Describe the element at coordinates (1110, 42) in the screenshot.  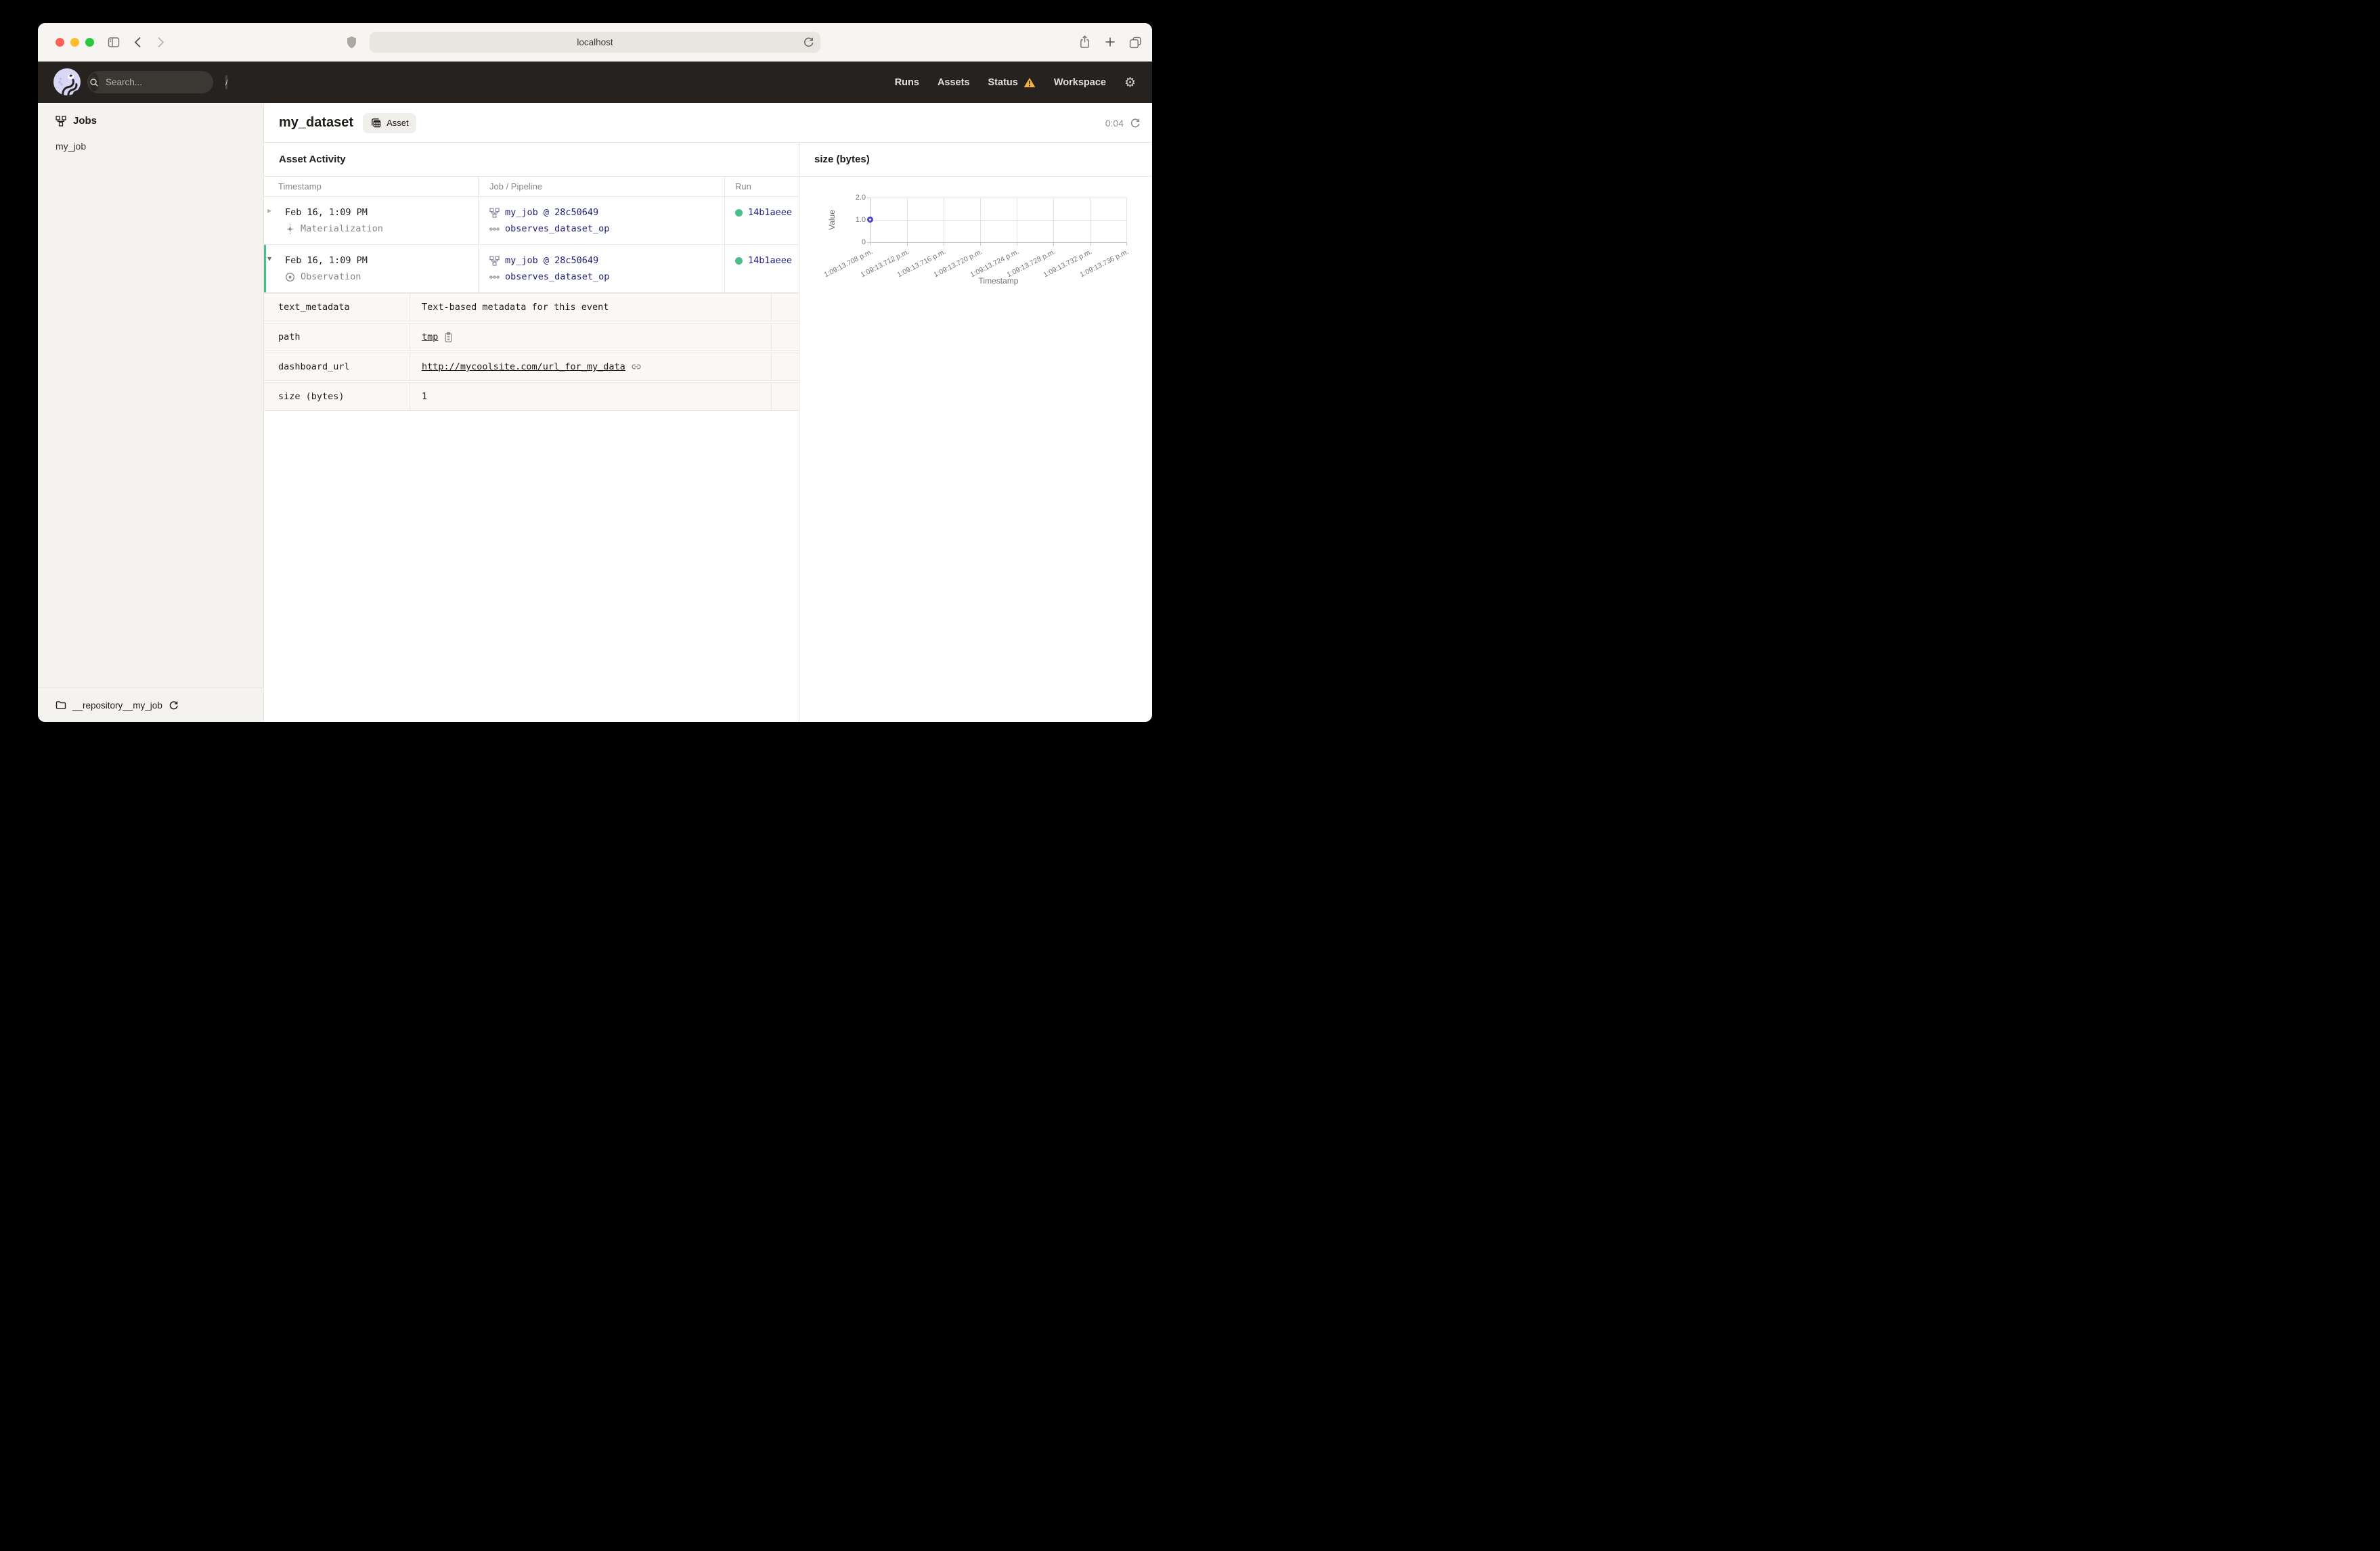
I see `new-tab-icon` at that location.